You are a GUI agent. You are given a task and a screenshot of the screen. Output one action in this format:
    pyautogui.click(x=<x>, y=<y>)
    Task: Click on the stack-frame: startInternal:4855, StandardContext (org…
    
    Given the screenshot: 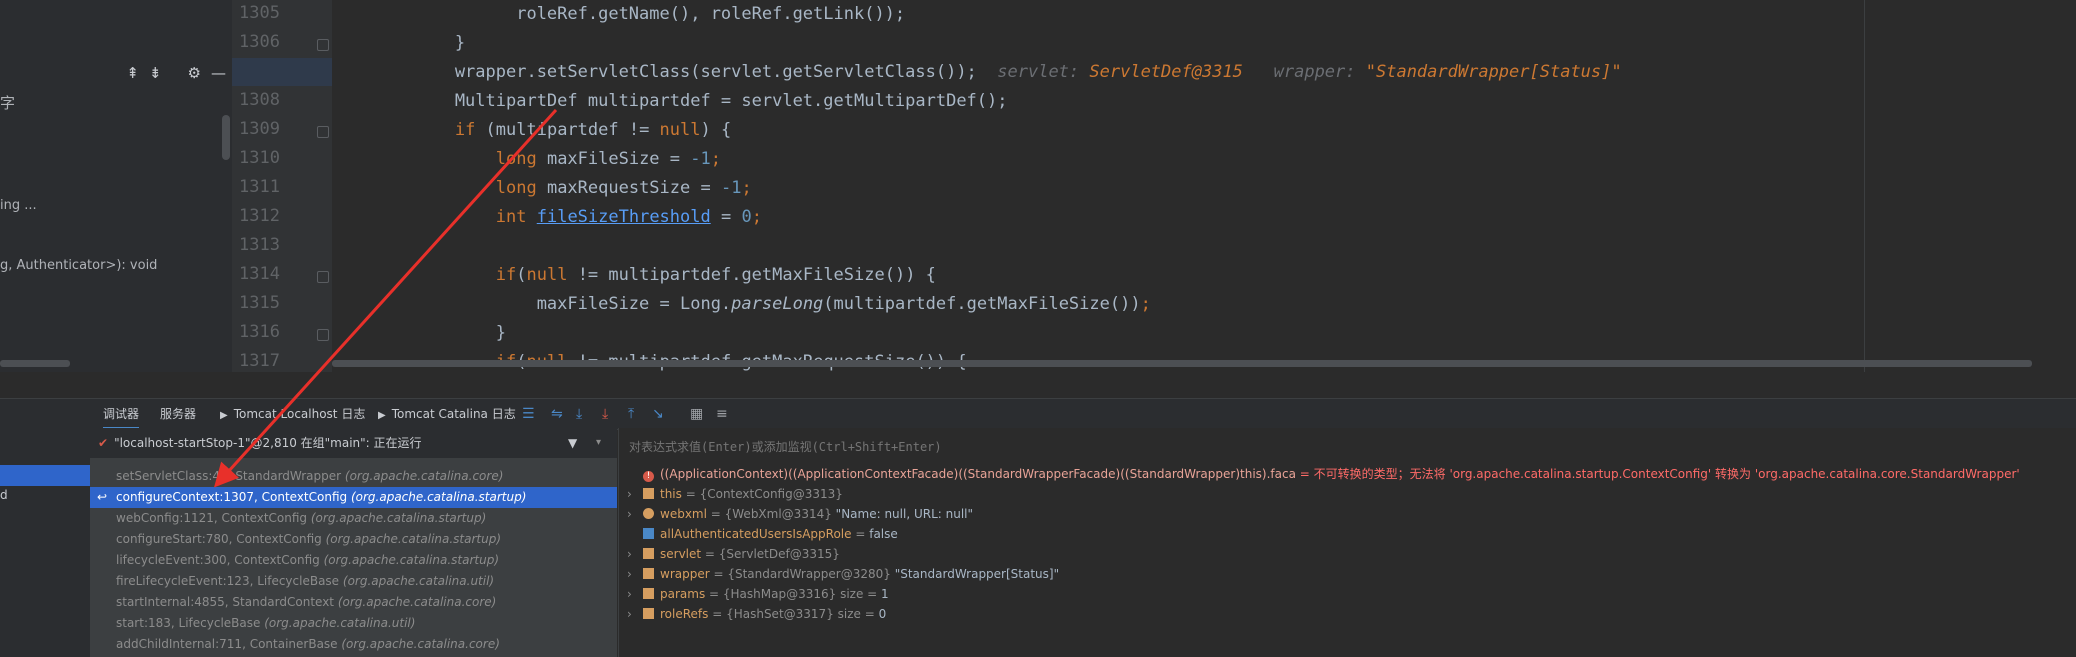 What is the action you would take?
    pyautogui.click(x=353, y=602)
    